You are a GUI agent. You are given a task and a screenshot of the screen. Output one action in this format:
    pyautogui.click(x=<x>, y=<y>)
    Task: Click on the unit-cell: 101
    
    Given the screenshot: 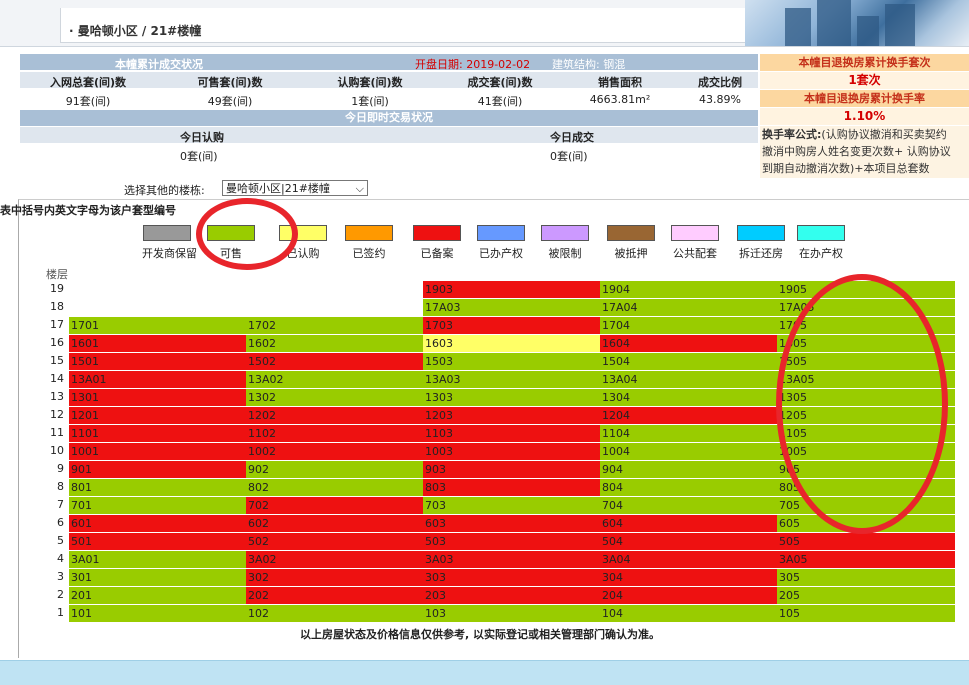 What is the action you would take?
    pyautogui.click(x=157, y=613)
    